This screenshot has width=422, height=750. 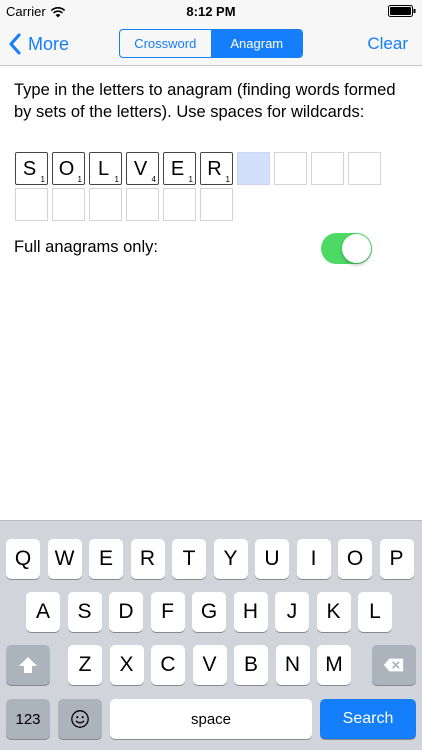 I want to click on delete-key, so click(x=394, y=665).